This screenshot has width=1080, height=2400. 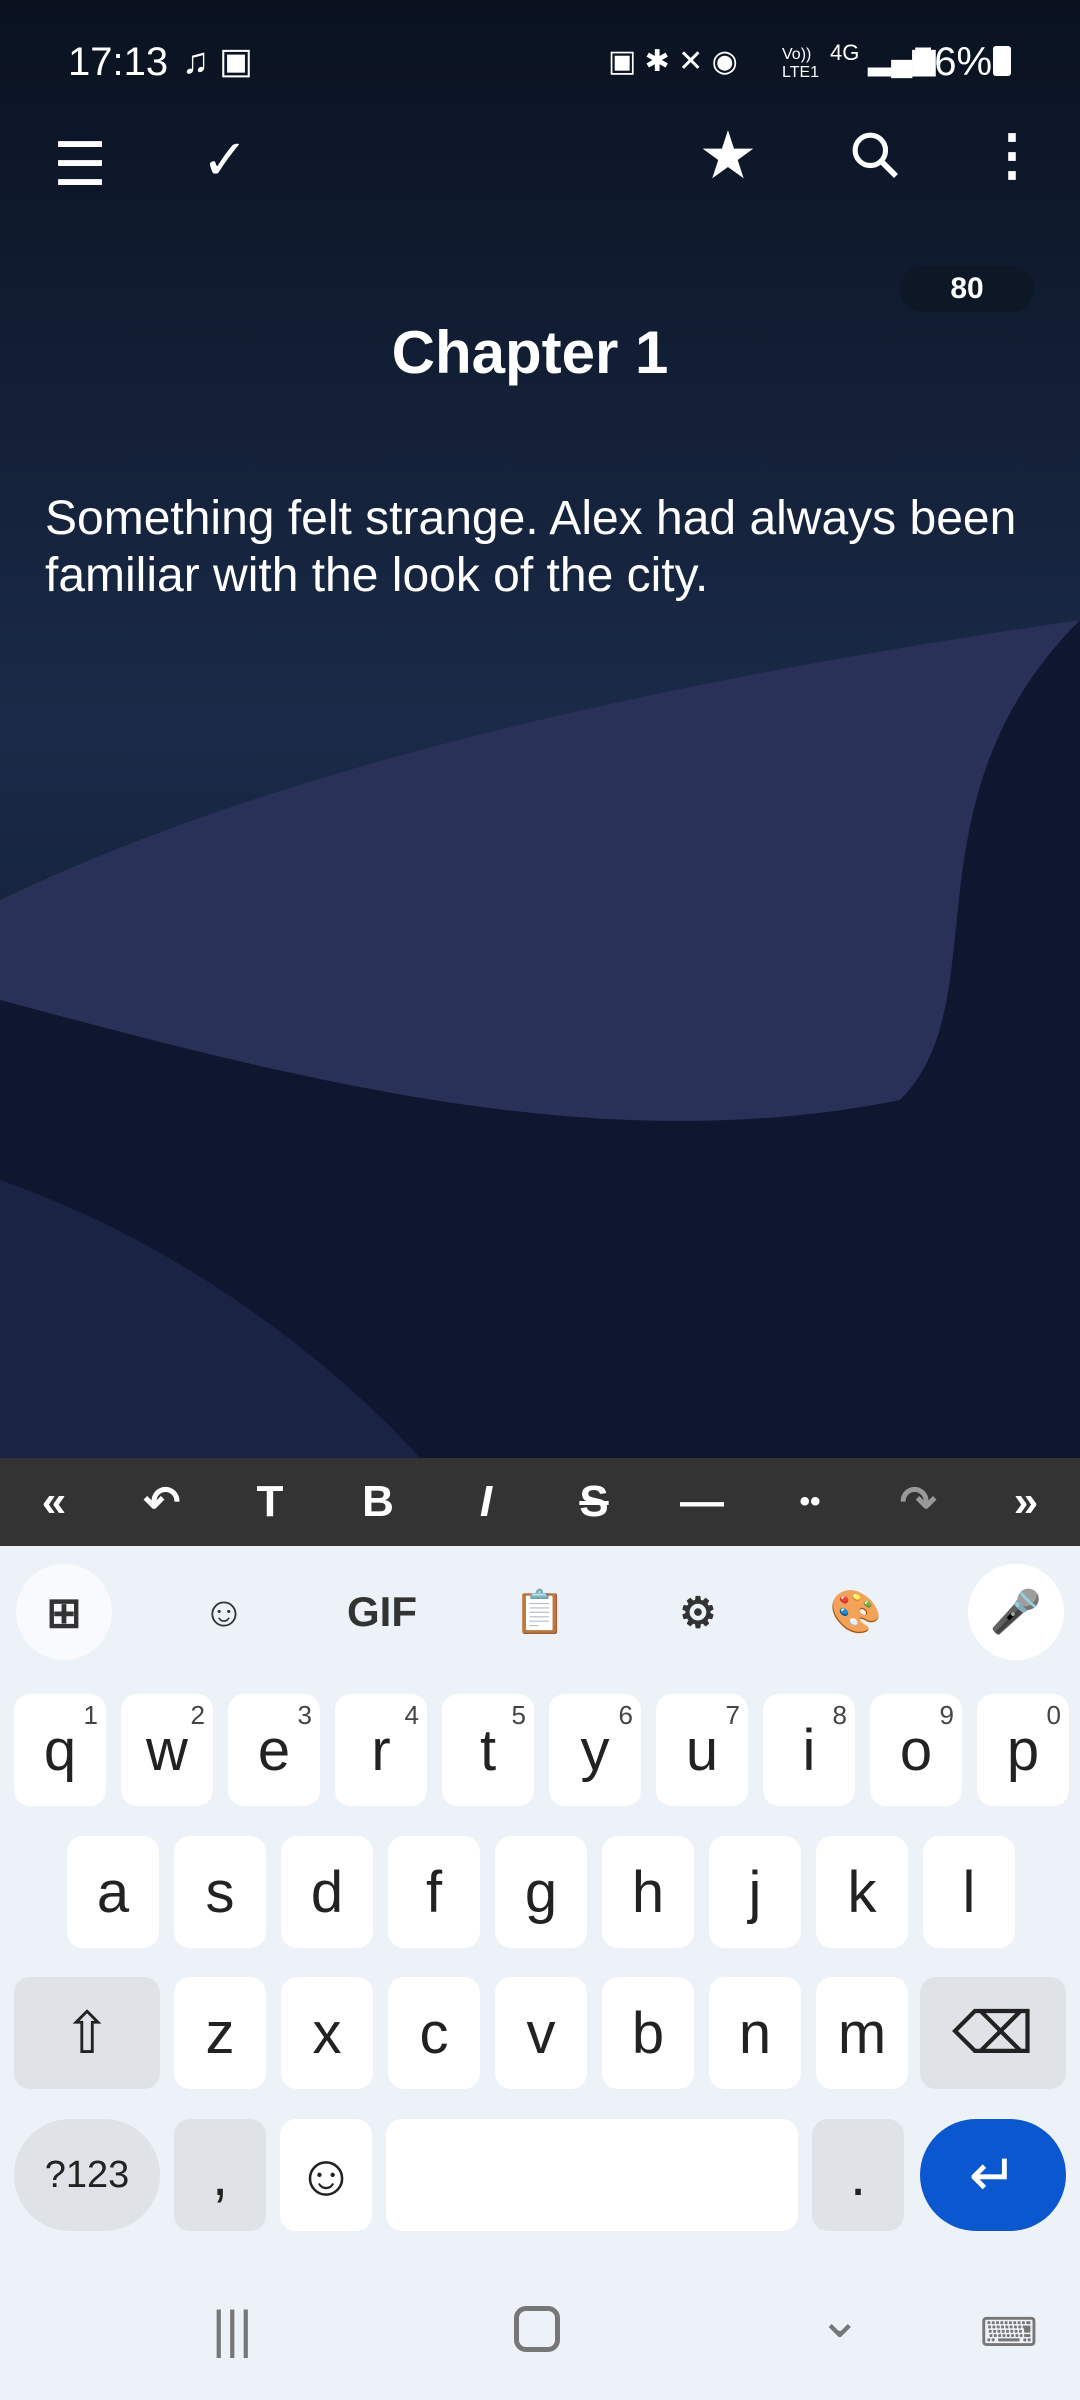 What do you see at coordinates (809, 1750) in the screenshot?
I see `key-i: i8` at bounding box center [809, 1750].